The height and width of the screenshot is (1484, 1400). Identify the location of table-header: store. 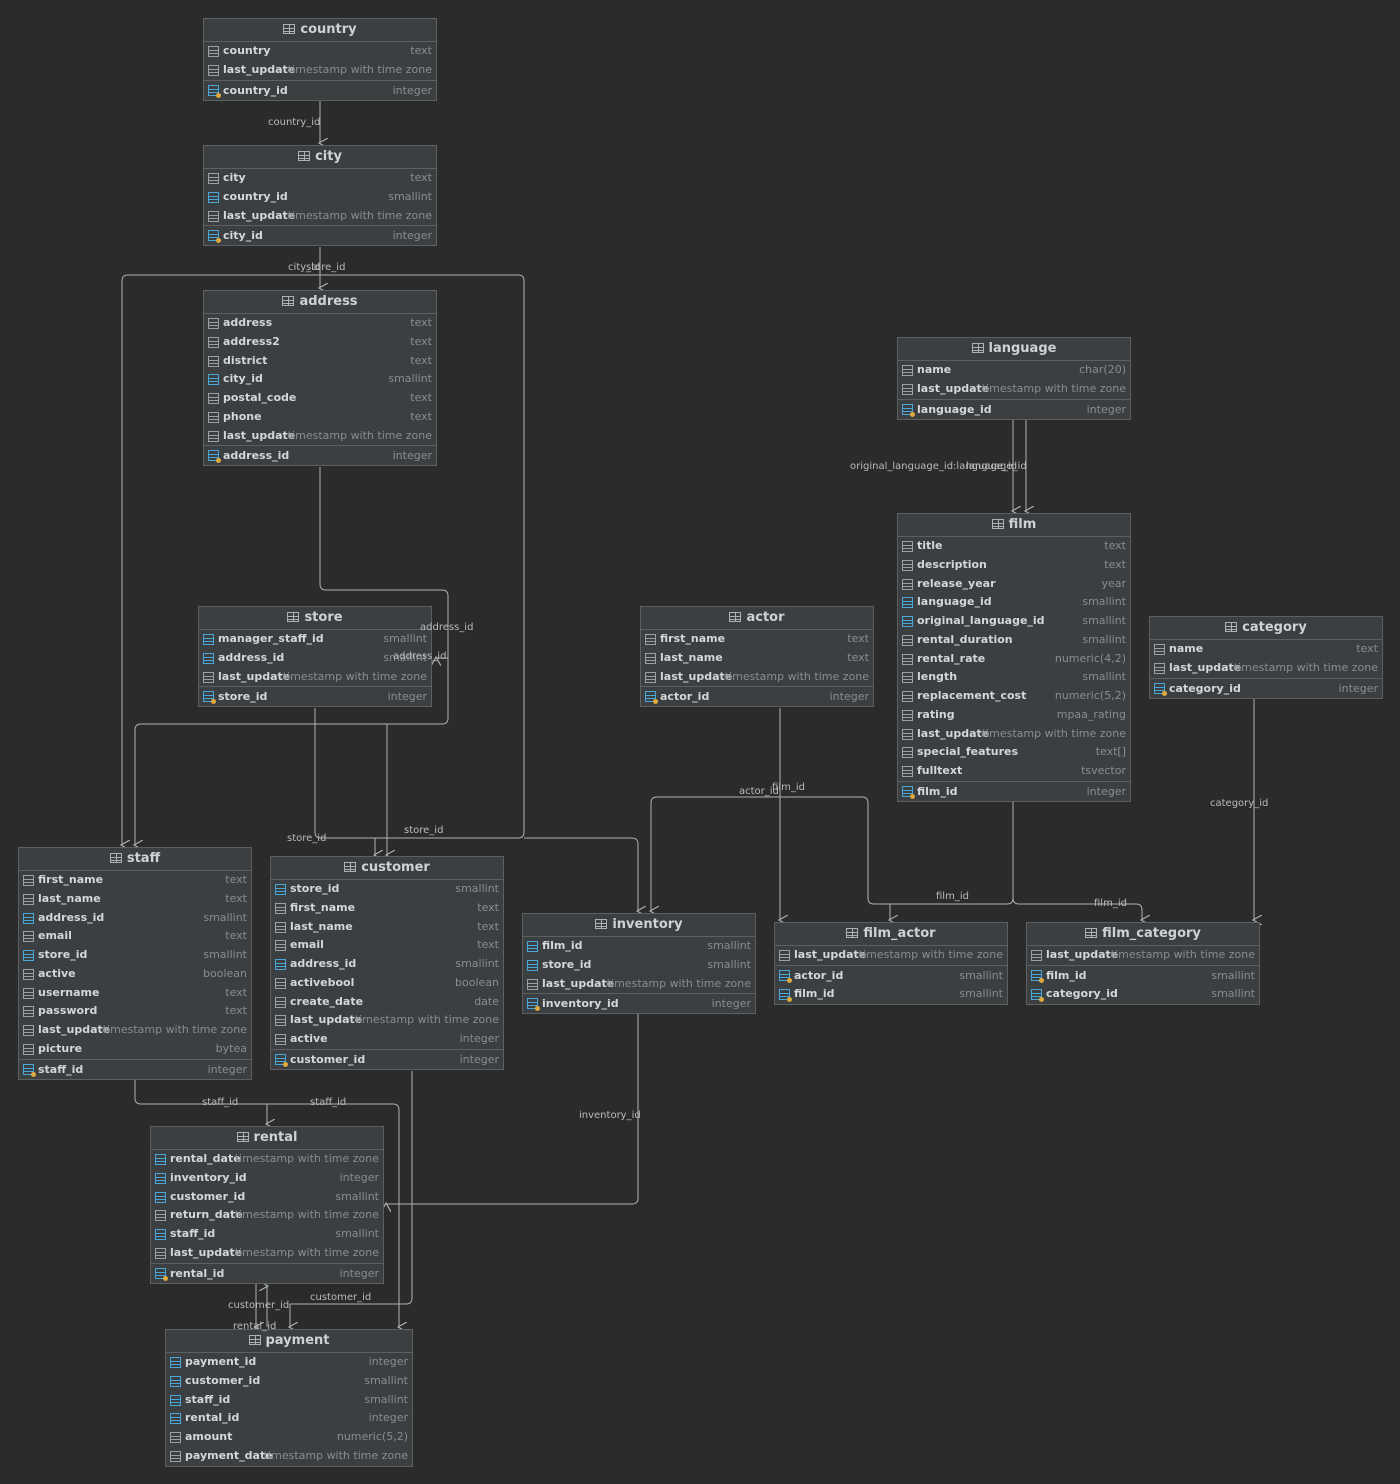
(315, 618).